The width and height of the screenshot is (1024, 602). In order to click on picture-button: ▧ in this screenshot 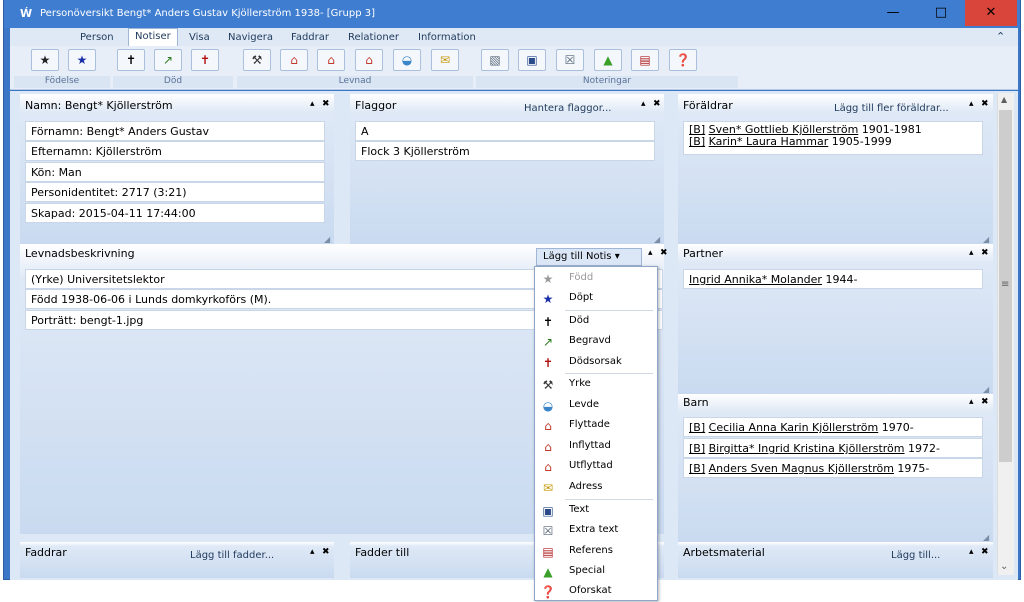, I will do `click(495, 60)`.